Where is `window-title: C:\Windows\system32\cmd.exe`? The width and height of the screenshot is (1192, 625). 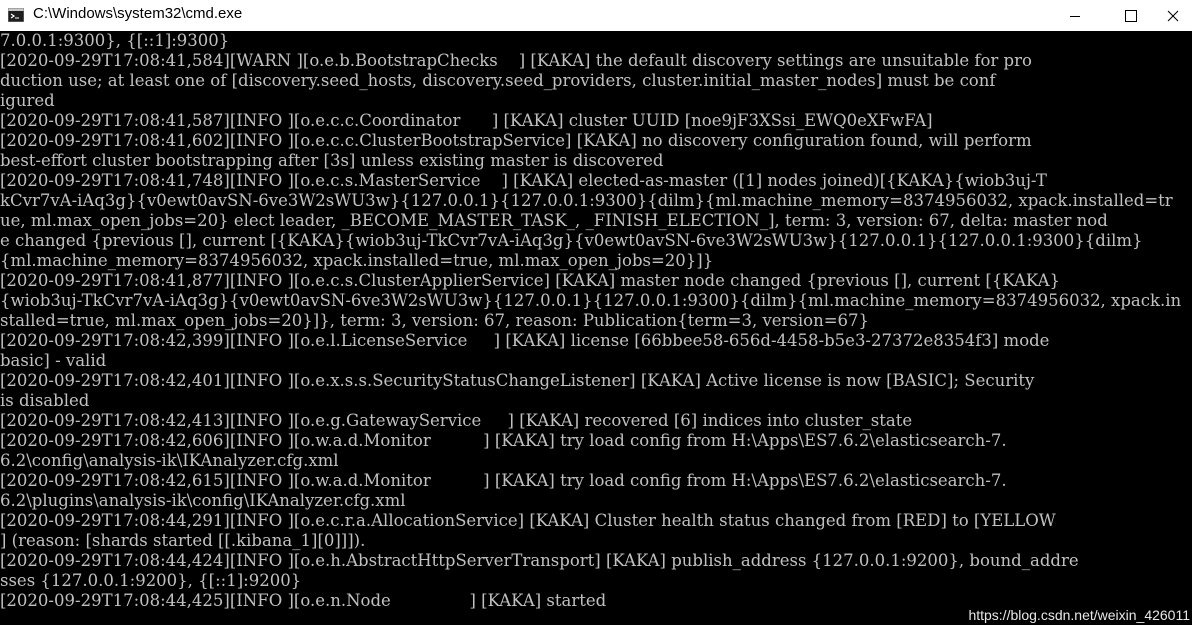 window-title: C:\Windows\system32\cmd.exe is located at coordinates (138, 13).